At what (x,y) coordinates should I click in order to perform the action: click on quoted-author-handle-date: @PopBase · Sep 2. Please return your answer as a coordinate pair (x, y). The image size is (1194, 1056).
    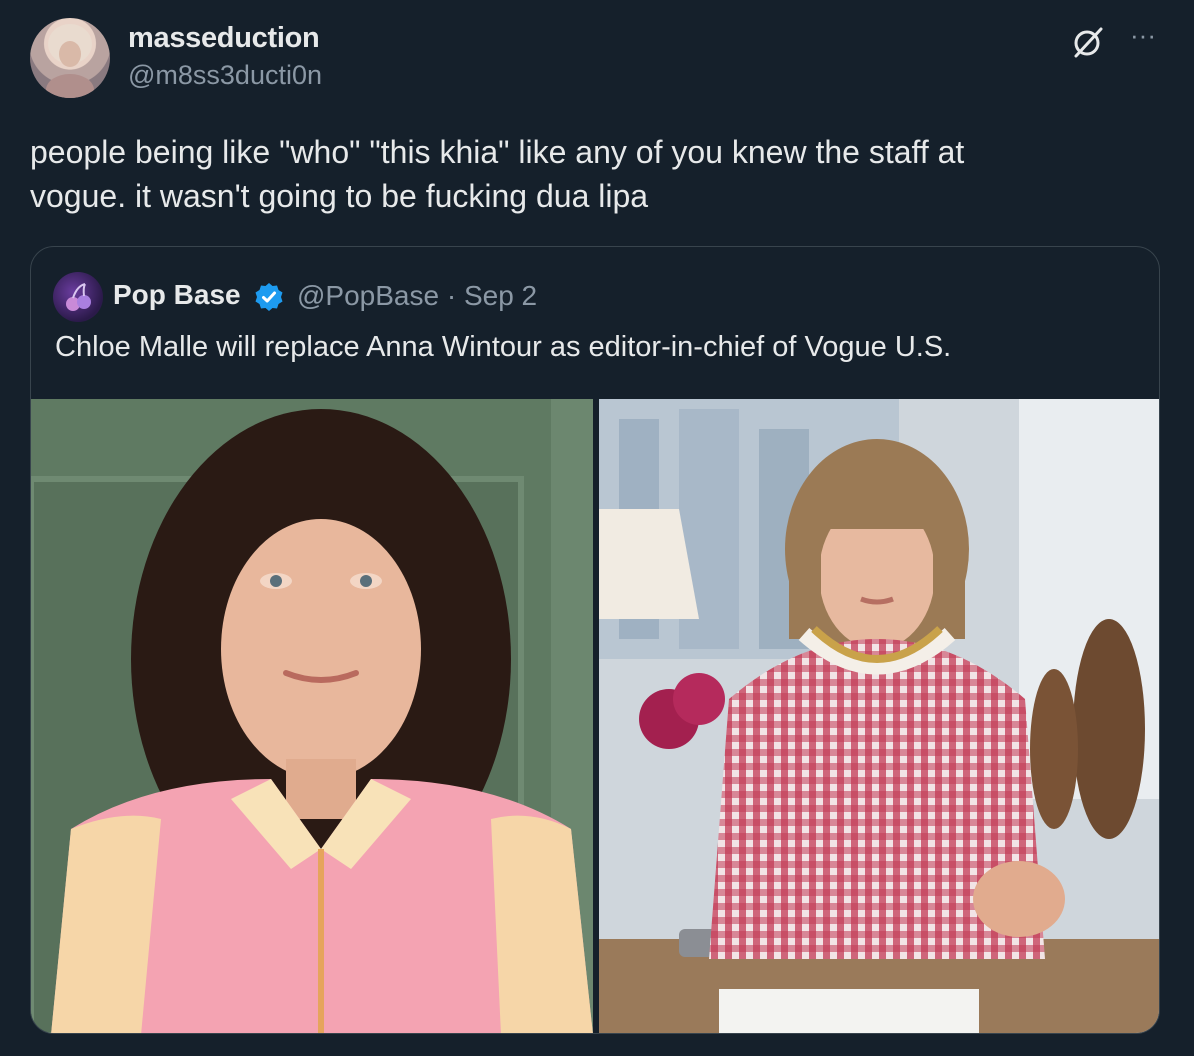
    Looking at the image, I should click on (417, 296).